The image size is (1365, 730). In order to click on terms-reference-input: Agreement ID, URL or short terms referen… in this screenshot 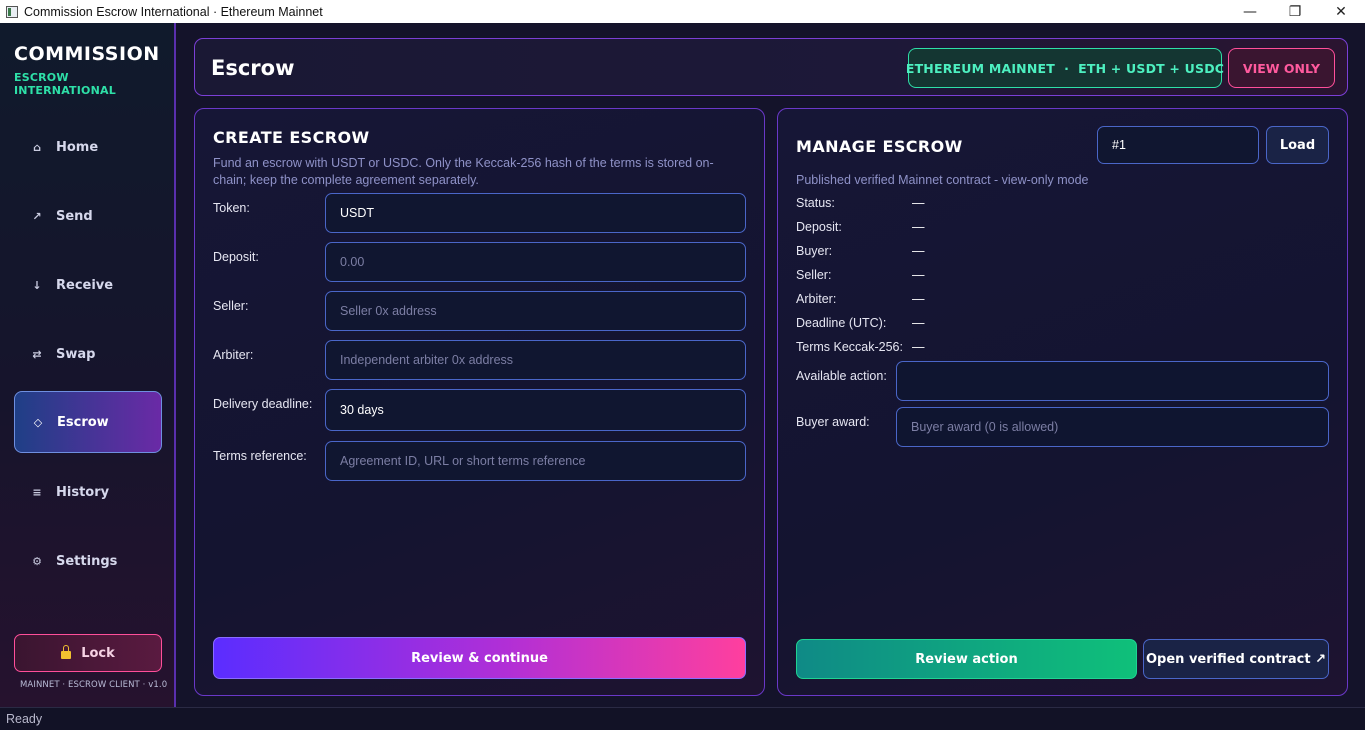, I will do `click(535, 461)`.